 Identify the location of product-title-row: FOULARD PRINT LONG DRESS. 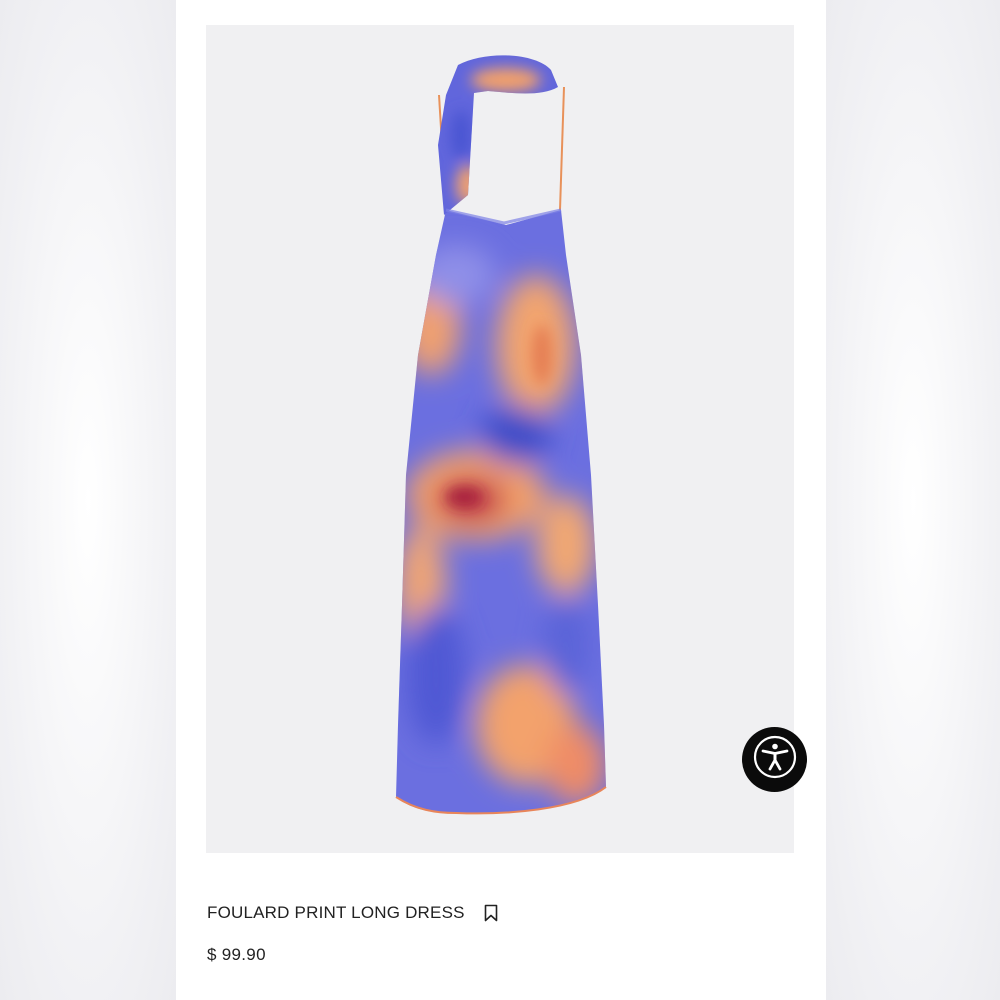
(353, 913).